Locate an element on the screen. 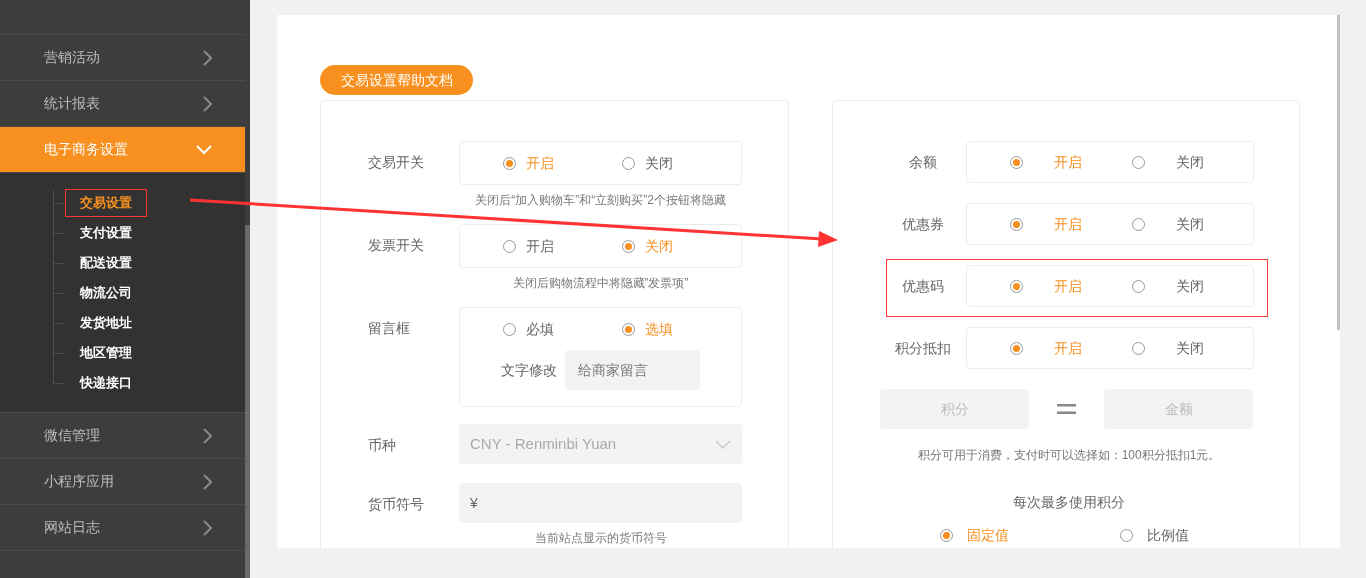  field-label: 积分抵扣 is located at coordinates (923, 348).